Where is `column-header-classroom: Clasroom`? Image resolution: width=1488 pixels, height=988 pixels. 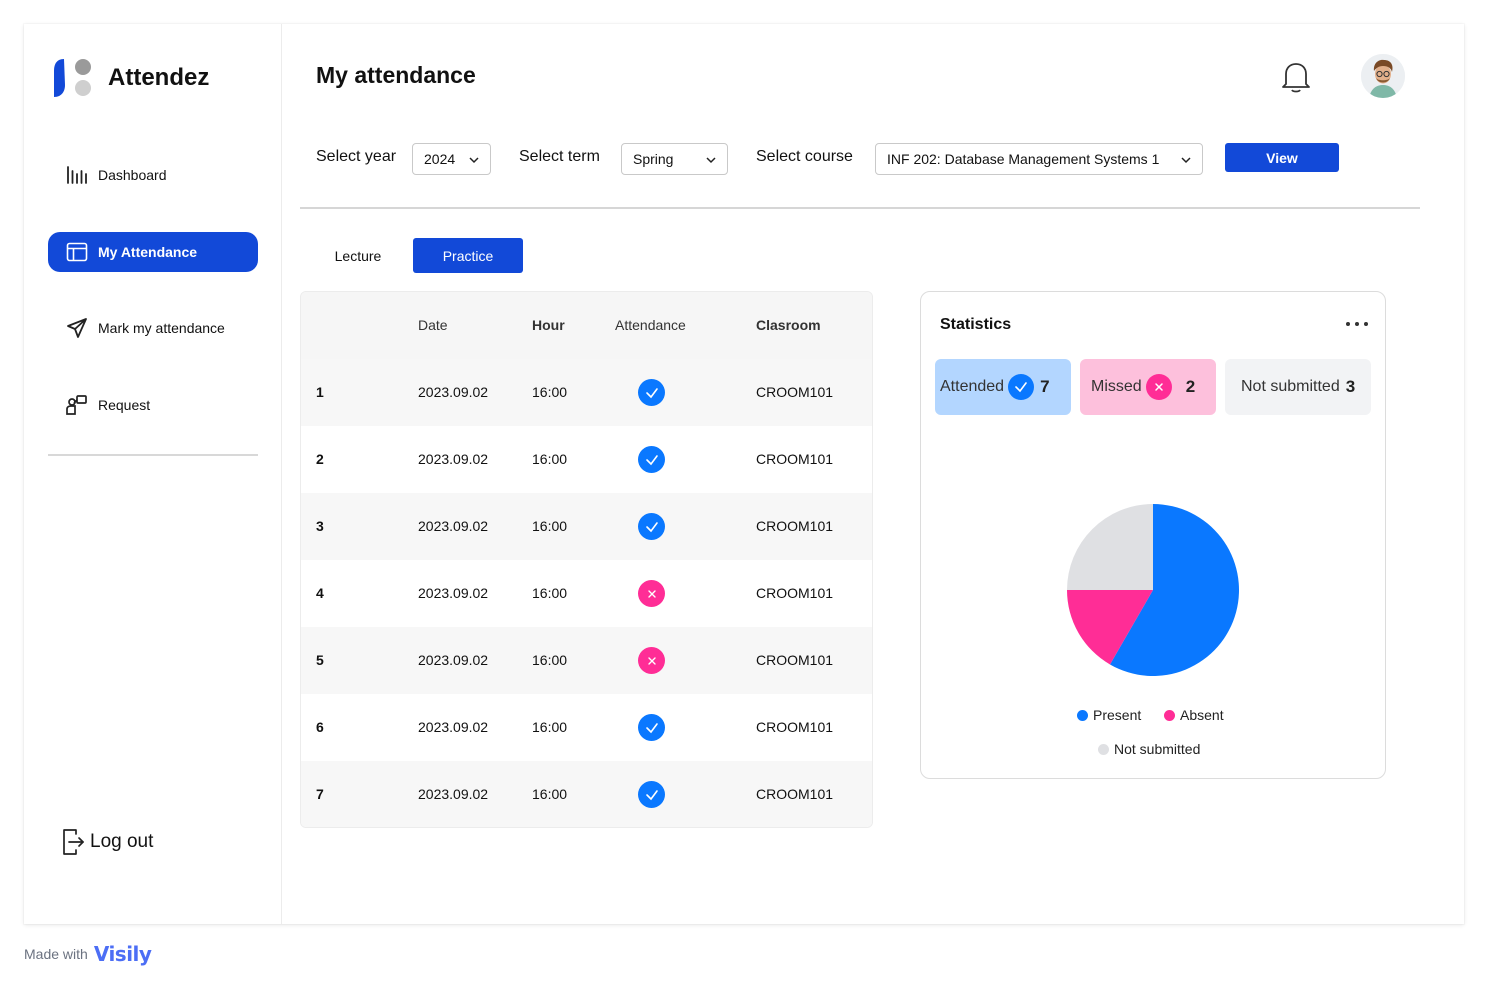 column-header-classroom: Clasroom is located at coordinates (788, 325).